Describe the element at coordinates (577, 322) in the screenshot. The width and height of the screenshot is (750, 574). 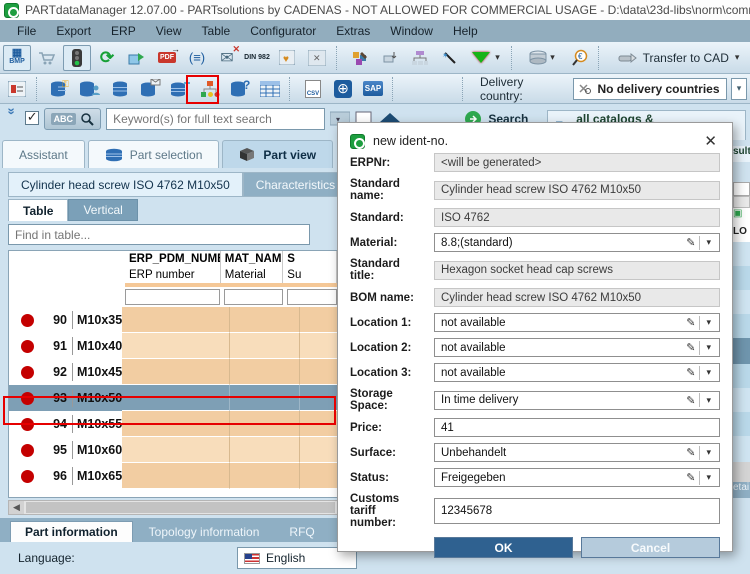
I see `field-combo-location-1: not available ✎ ▾` at that location.